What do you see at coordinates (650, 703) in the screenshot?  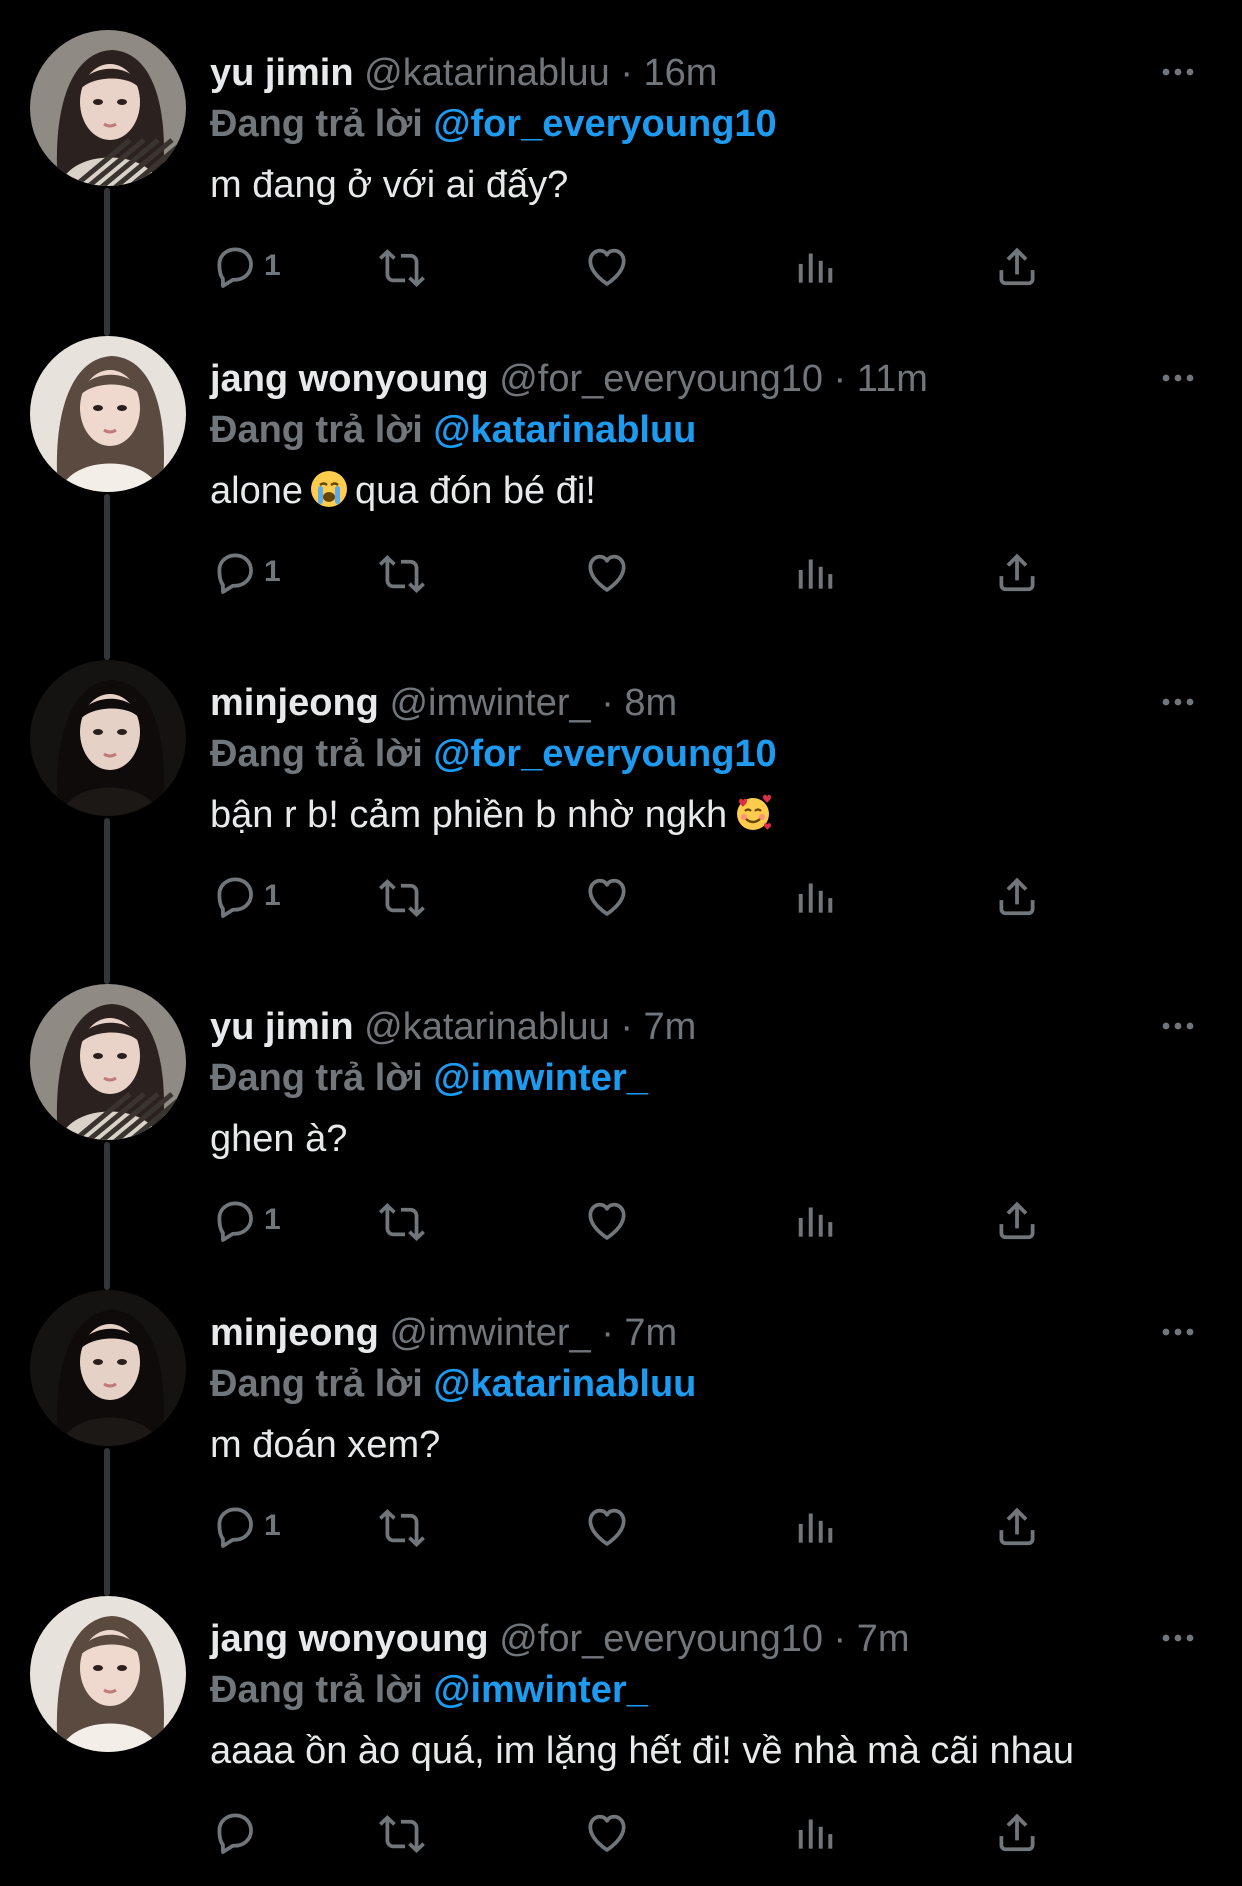 I see `timestamp: 8m` at bounding box center [650, 703].